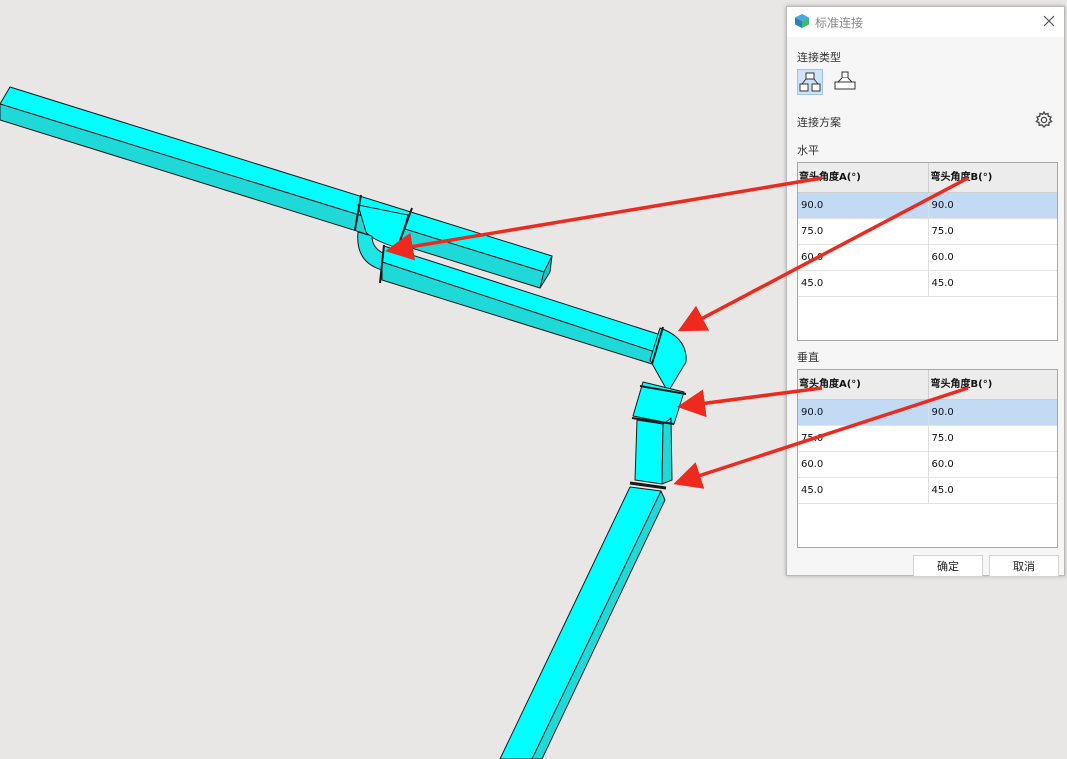 The height and width of the screenshot is (759, 1067). Describe the element at coordinates (948, 566) in the screenshot. I see `confirm-button: 确定` at that location.